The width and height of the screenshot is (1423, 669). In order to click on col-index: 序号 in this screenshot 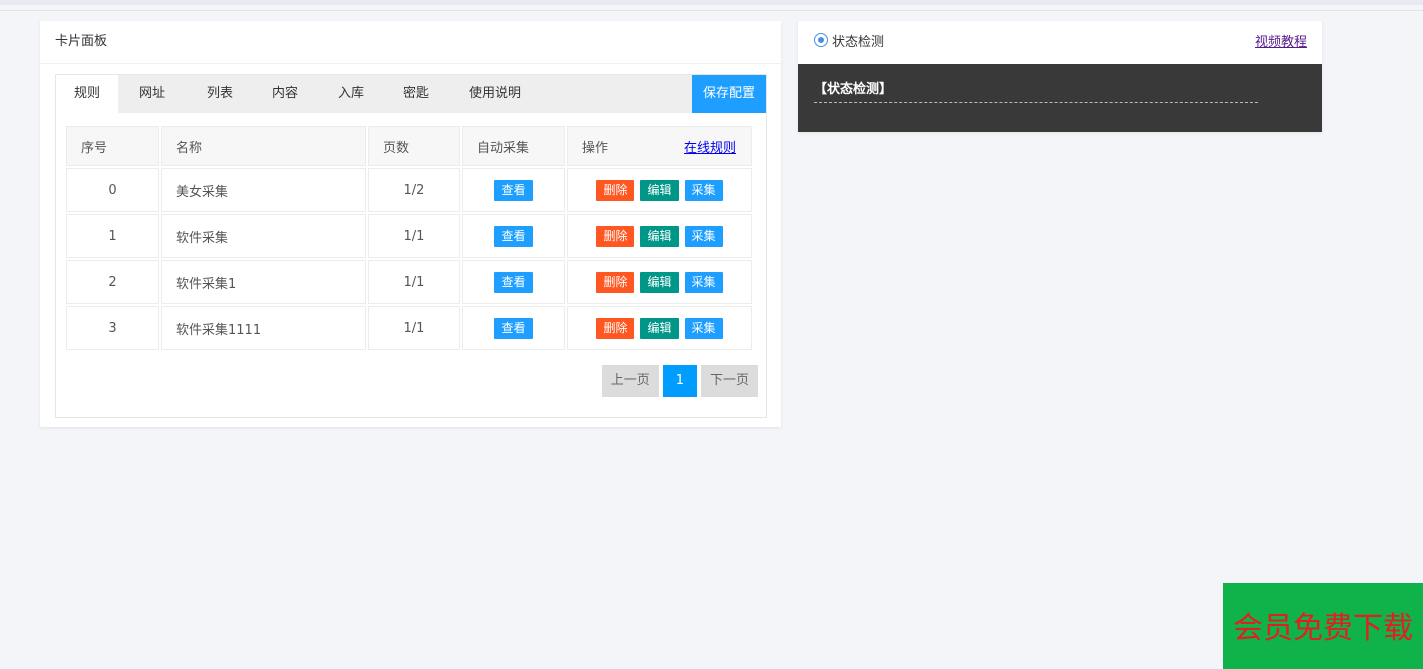, I will do `click(112, 146)`.